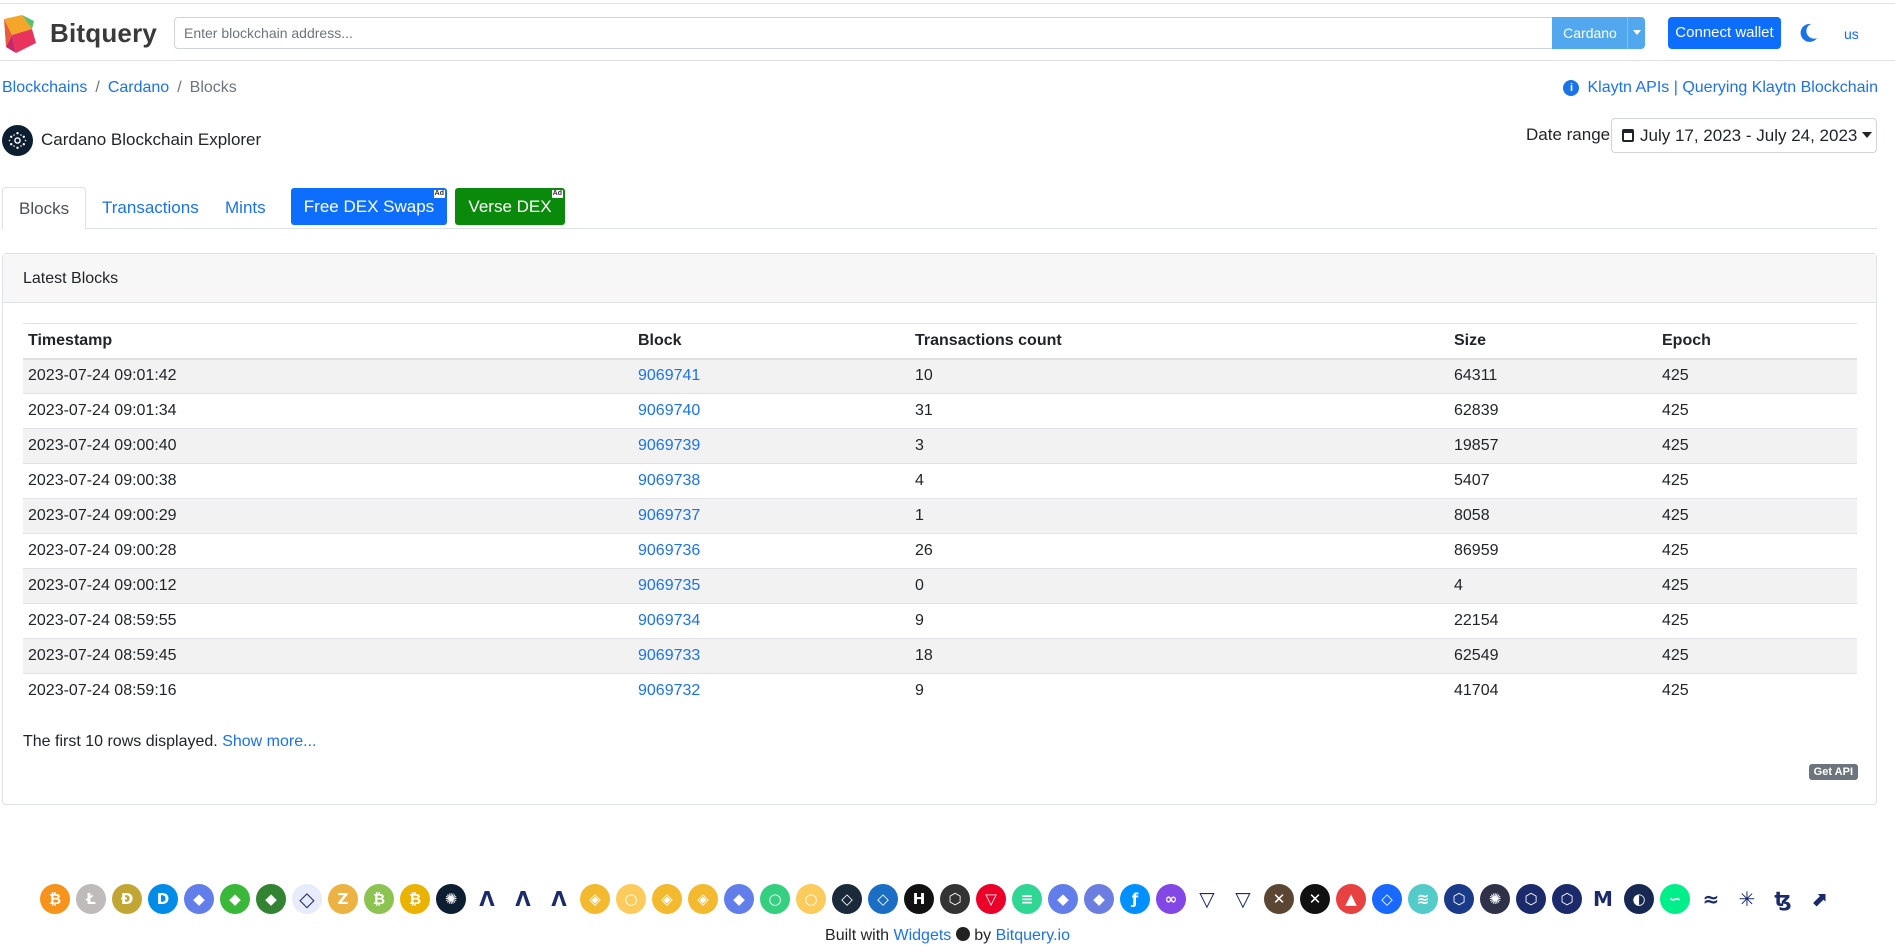 This screenshot has height=947, width=1895. What do you see at coordinates (307, 899) in the screenshot?
I see `ethereum-outline-icon: ◇` at bounding box center [307, 899].